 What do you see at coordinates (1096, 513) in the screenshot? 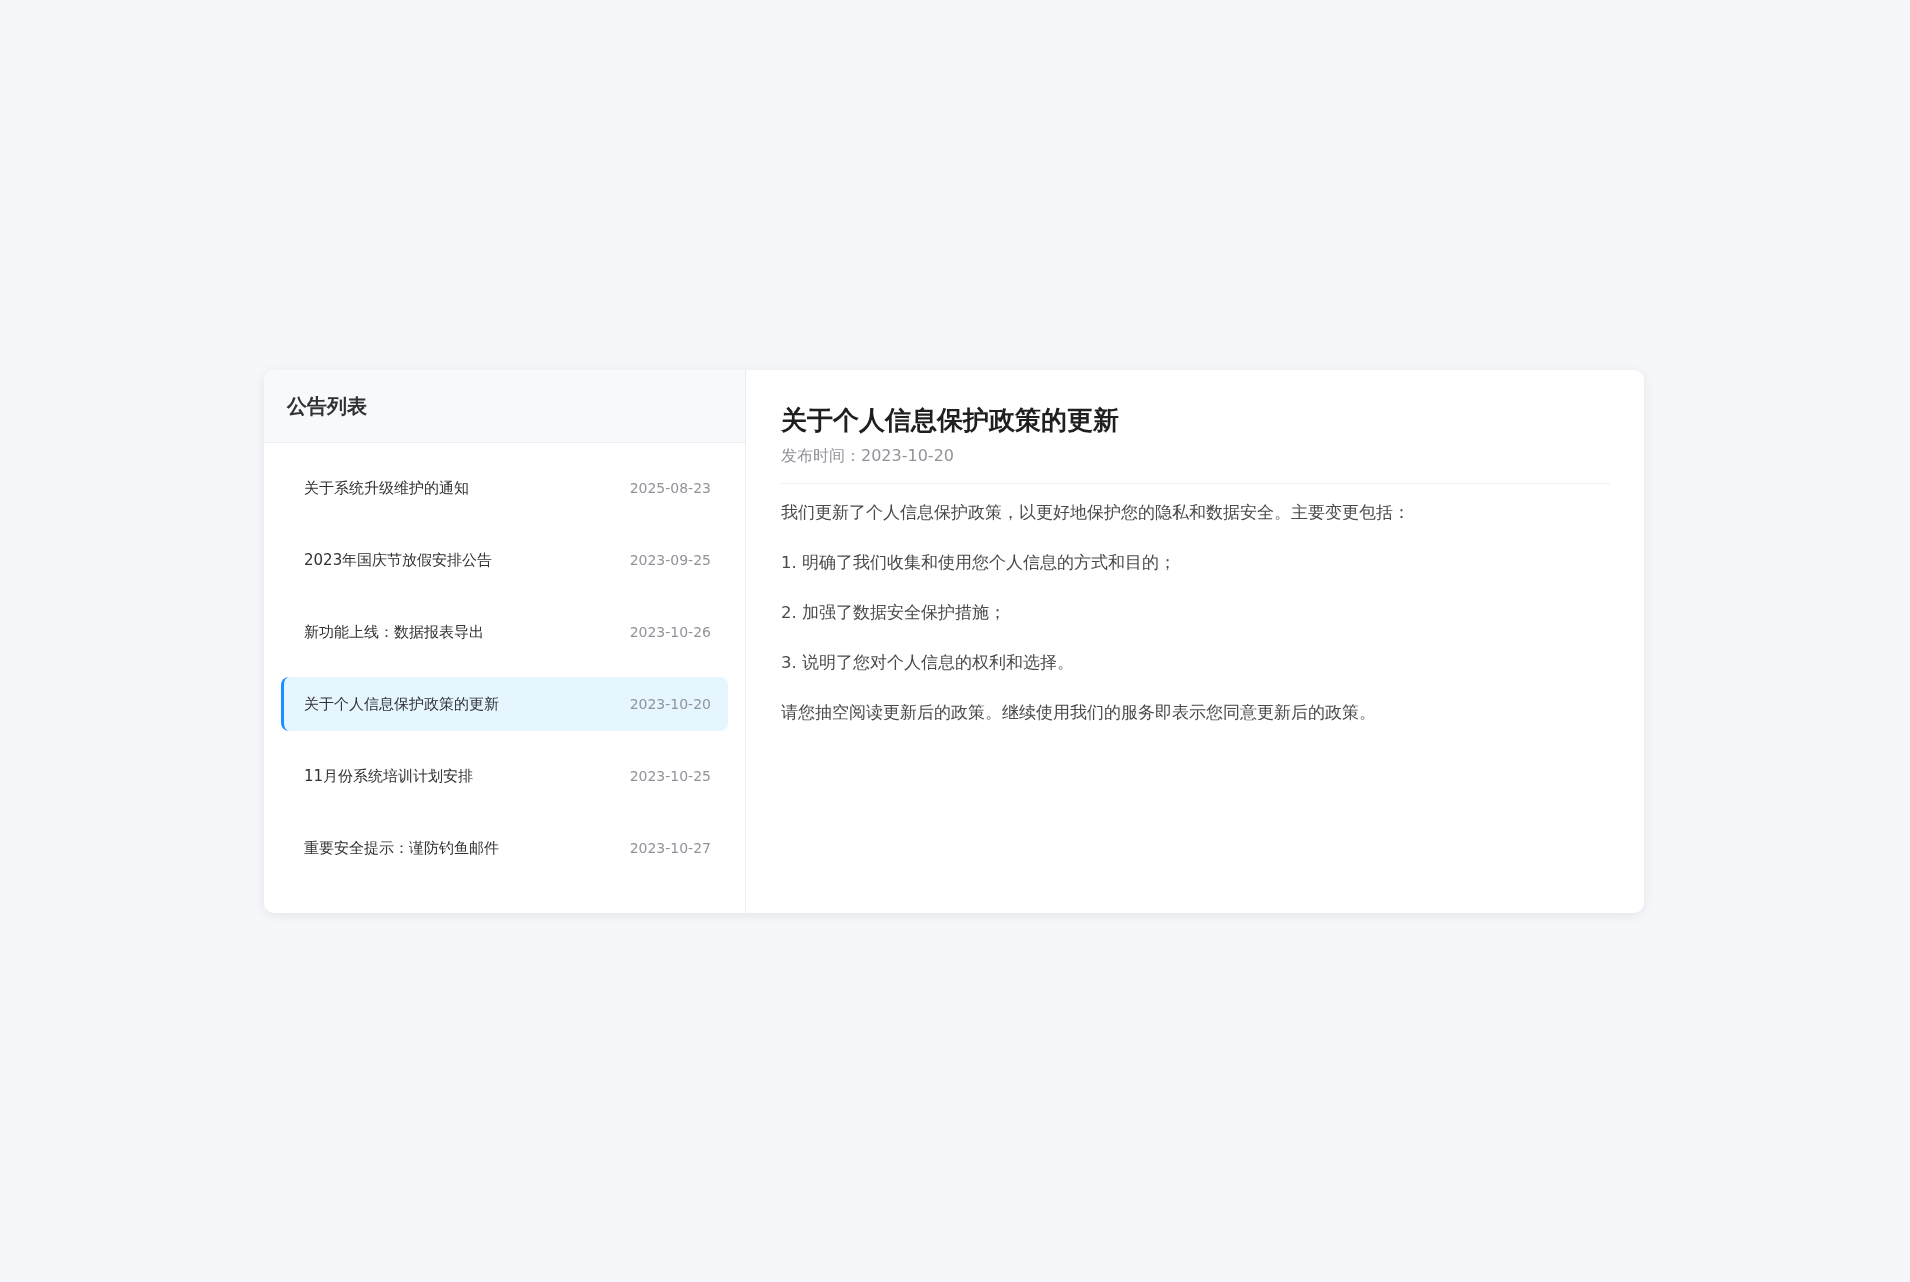
I see `paragraph: 我们更新了个人信息保护政策，以更好地保护您的隐私和数据安全。主要变更包括：` at bounding box center [1096, 513].